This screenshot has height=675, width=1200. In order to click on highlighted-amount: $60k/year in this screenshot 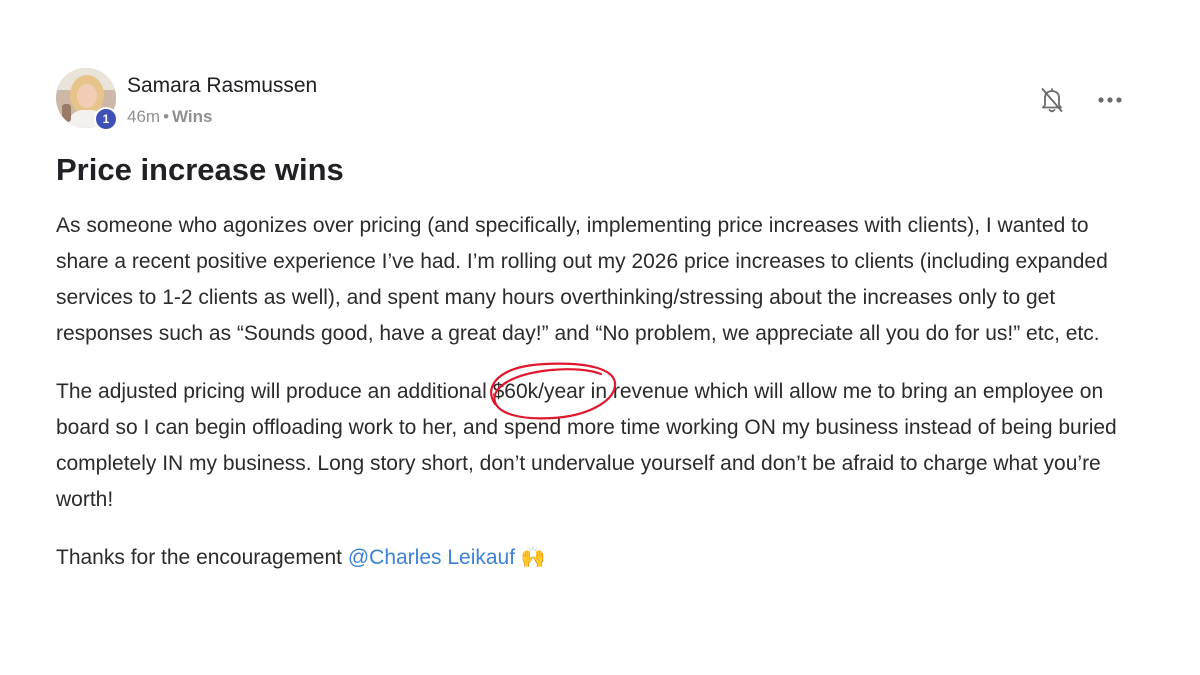, I will do `click(552, 391)`.